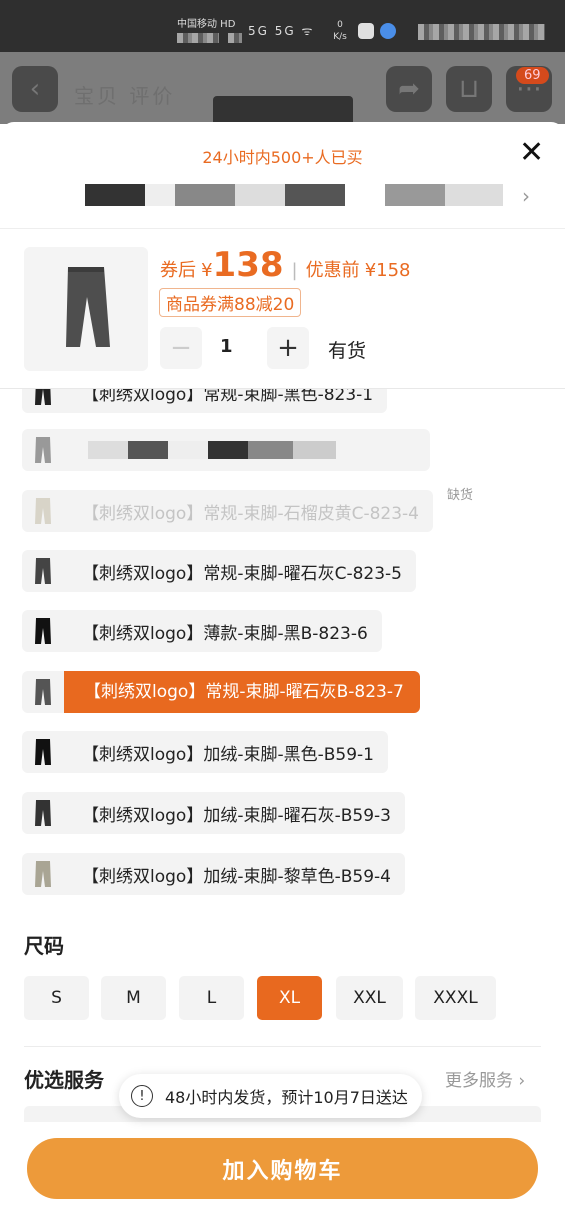  Describe the element at coordinates (526, 196) in the screenshot. I see `chevron-right-icon: ›` at that location.